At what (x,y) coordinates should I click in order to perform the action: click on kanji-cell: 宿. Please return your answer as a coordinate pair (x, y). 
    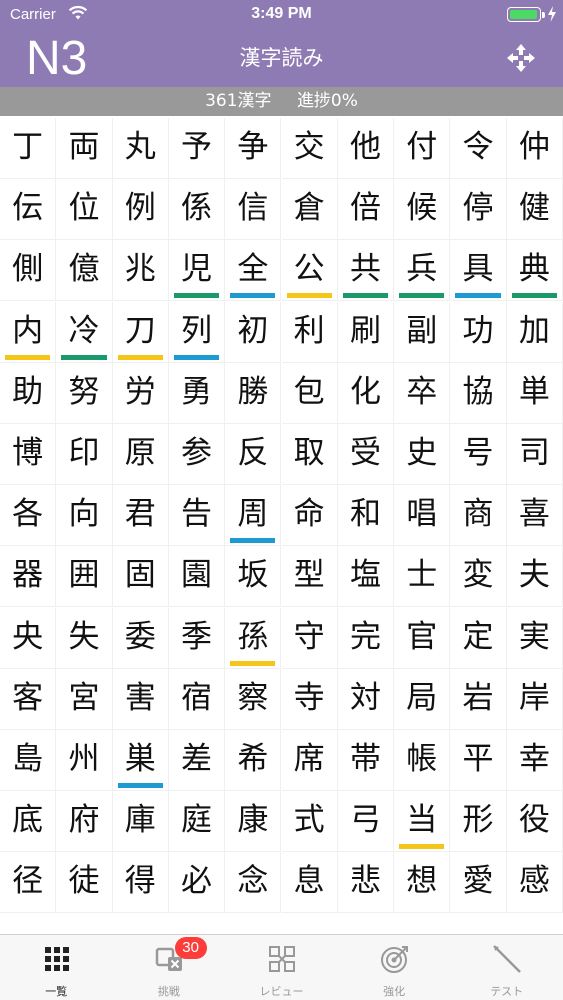
    Looking at the image, I should click on (197, 699).